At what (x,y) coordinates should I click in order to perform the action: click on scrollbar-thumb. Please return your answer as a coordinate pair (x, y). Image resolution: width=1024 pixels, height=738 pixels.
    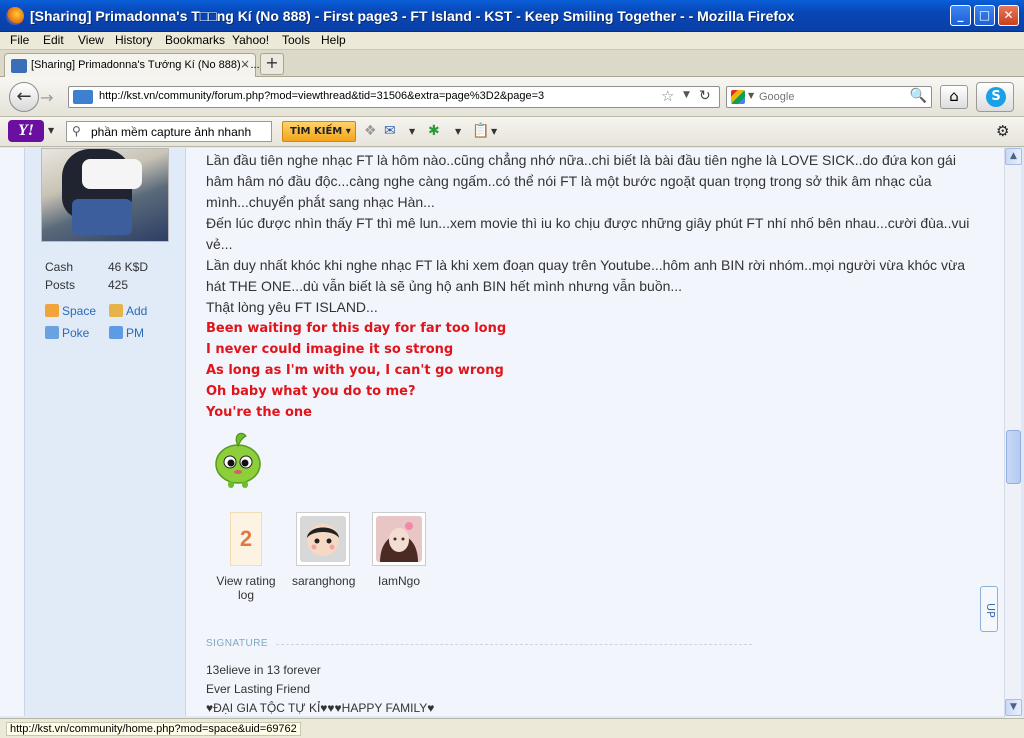
    Looking at the image, I should click on (1013, 457).